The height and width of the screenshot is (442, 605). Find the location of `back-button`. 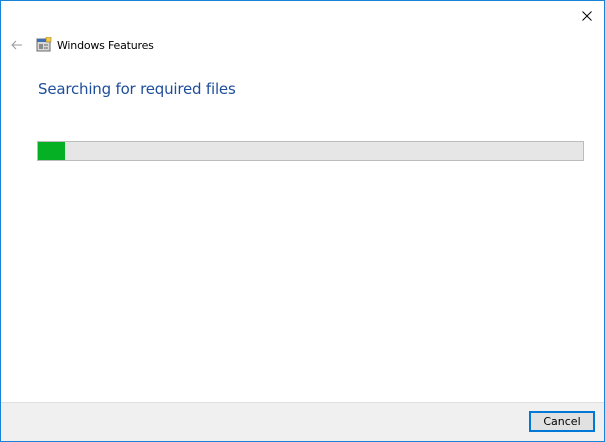

back-button is located at coordinates (17, 45).